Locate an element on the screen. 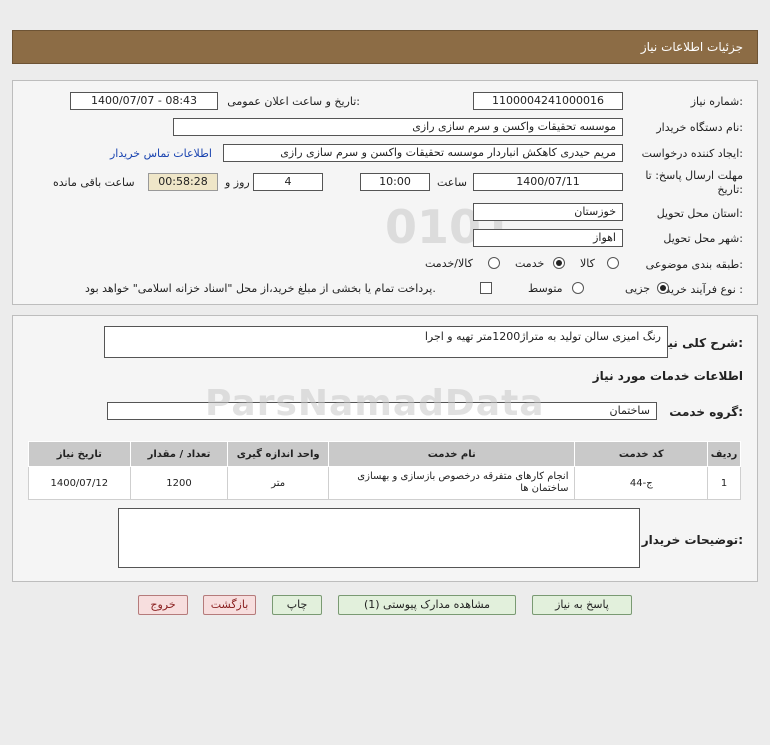  services-section-title: اطلاعات خدمات مورد نیاز is located at coordinates (667, 376).